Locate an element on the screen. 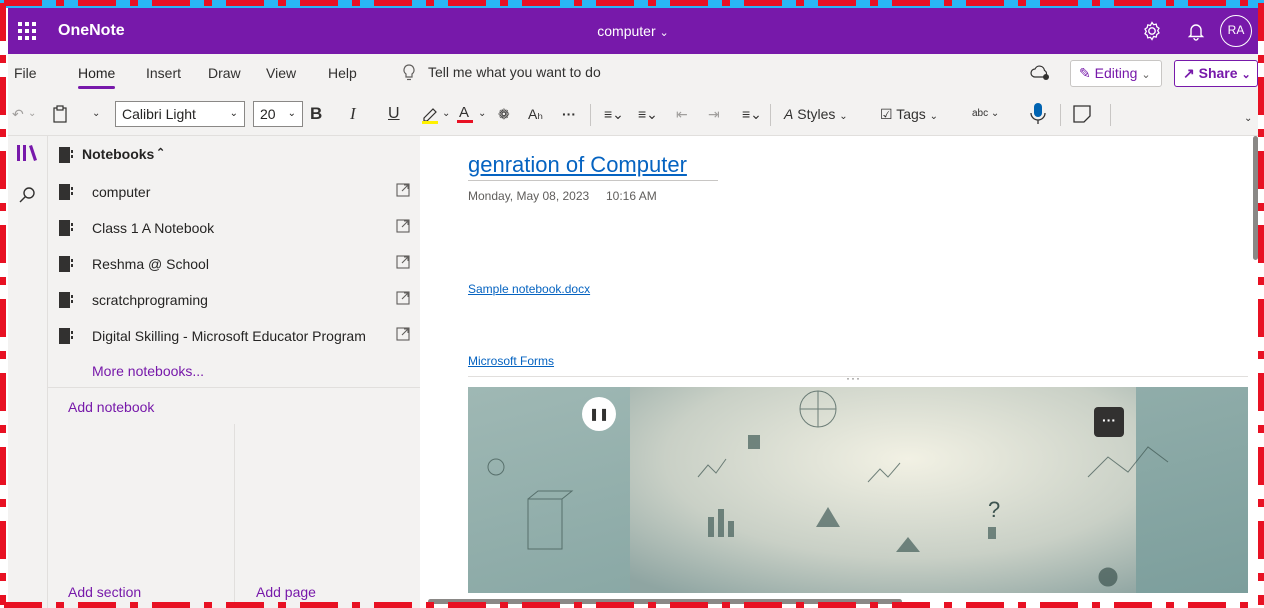 This screenshot has height=608, width=1264. pause-icon: ❚❚ is located at coordinates (599, 414).